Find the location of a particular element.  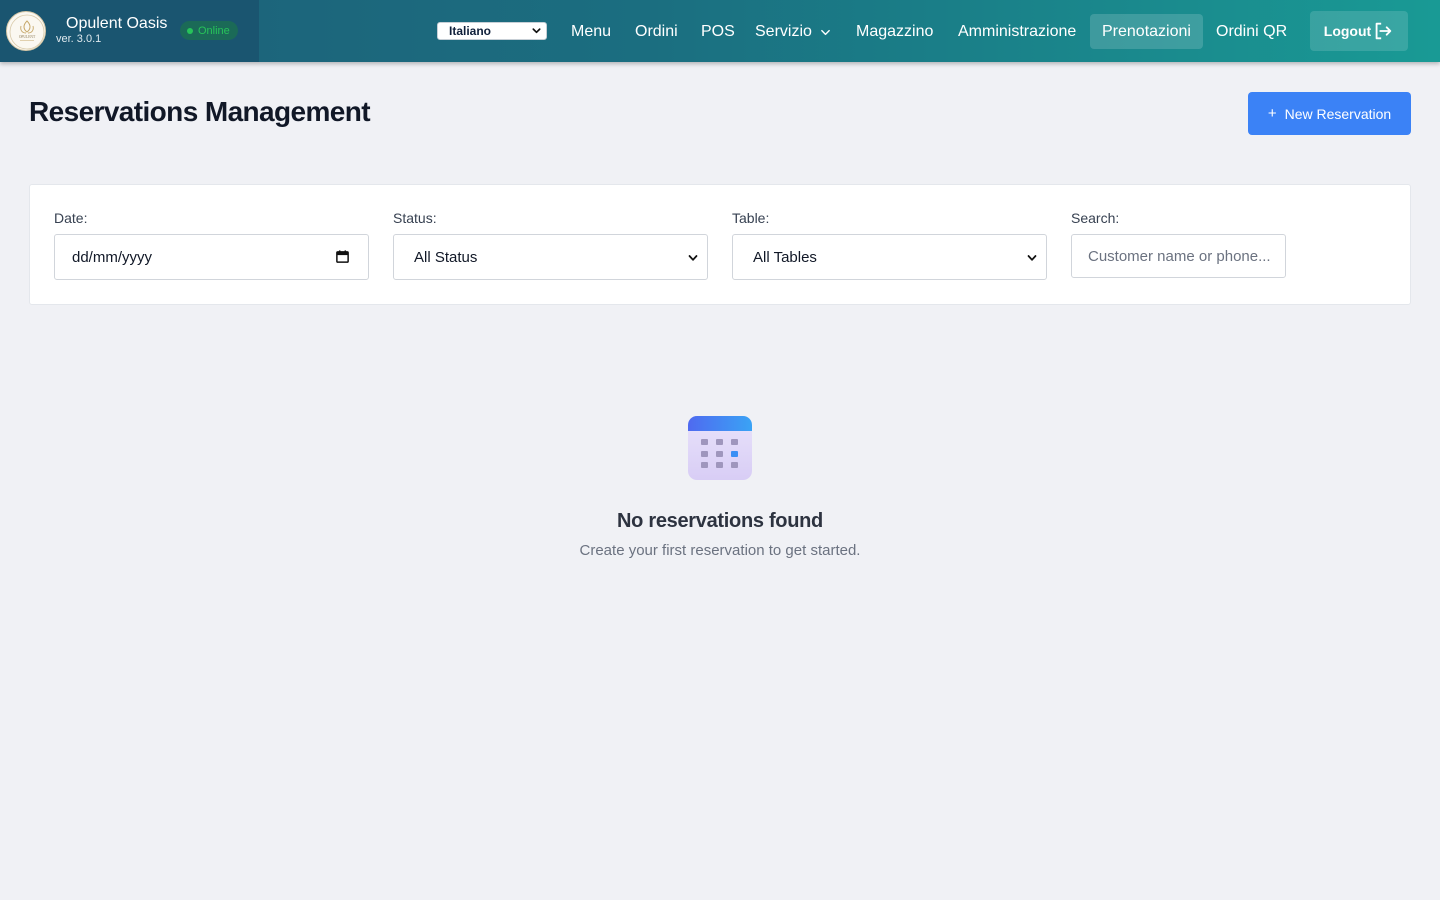

logout-button: Logout is located at coordinates (1359, 31).